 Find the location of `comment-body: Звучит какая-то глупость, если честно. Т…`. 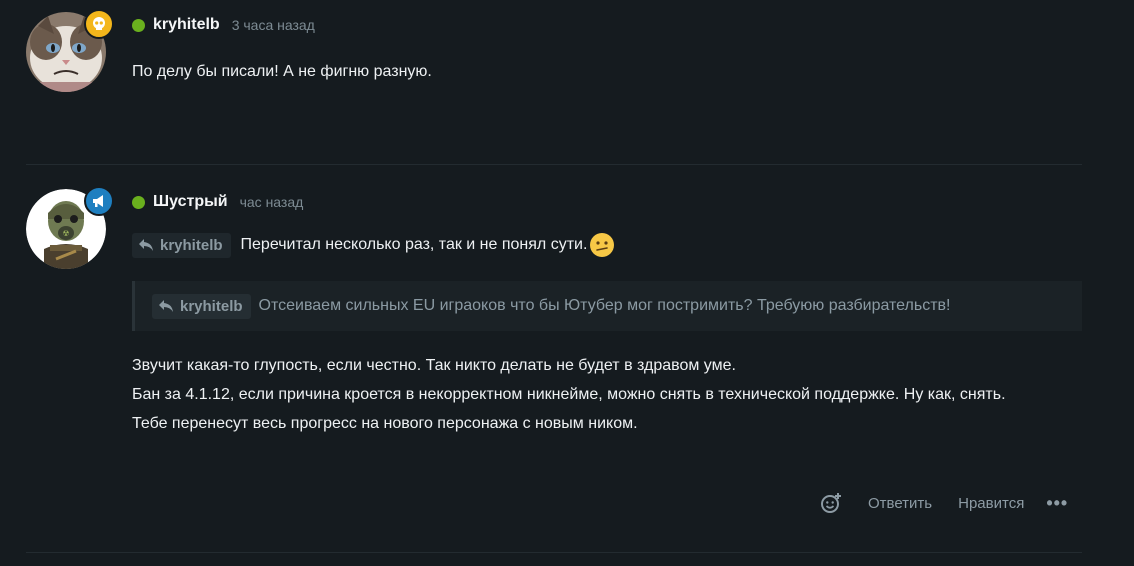

comment-body: Звучит какая-то глупость, если честно. Т… is located at coordinates (592, 394).